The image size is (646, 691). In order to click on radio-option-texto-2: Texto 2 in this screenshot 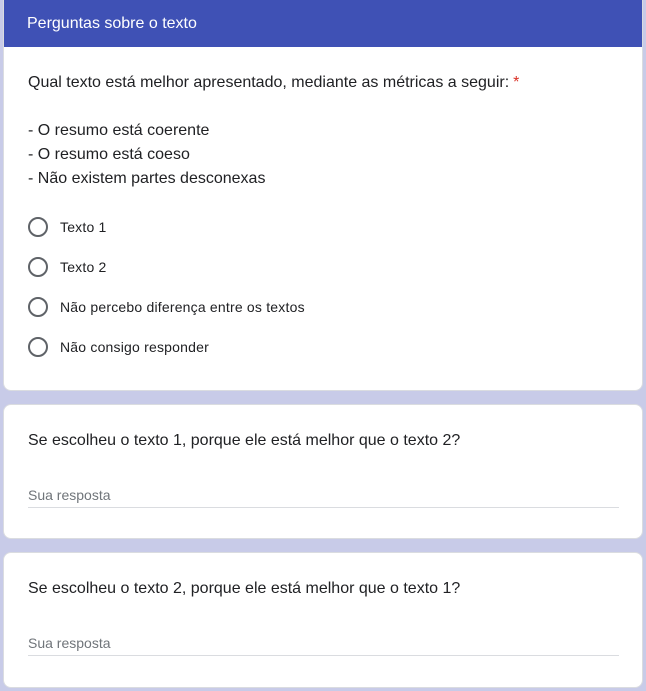, I will do `click(67, 267)`.